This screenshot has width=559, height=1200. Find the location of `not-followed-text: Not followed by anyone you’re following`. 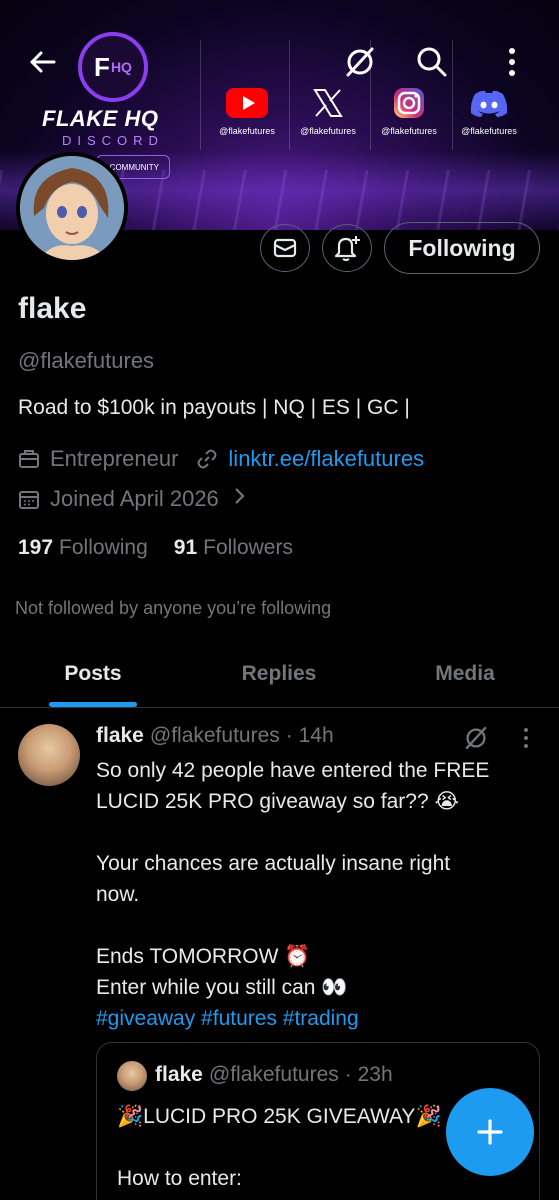

not-followed-text: Not followed by anyone you’re following is located at coordinates (173, 608).